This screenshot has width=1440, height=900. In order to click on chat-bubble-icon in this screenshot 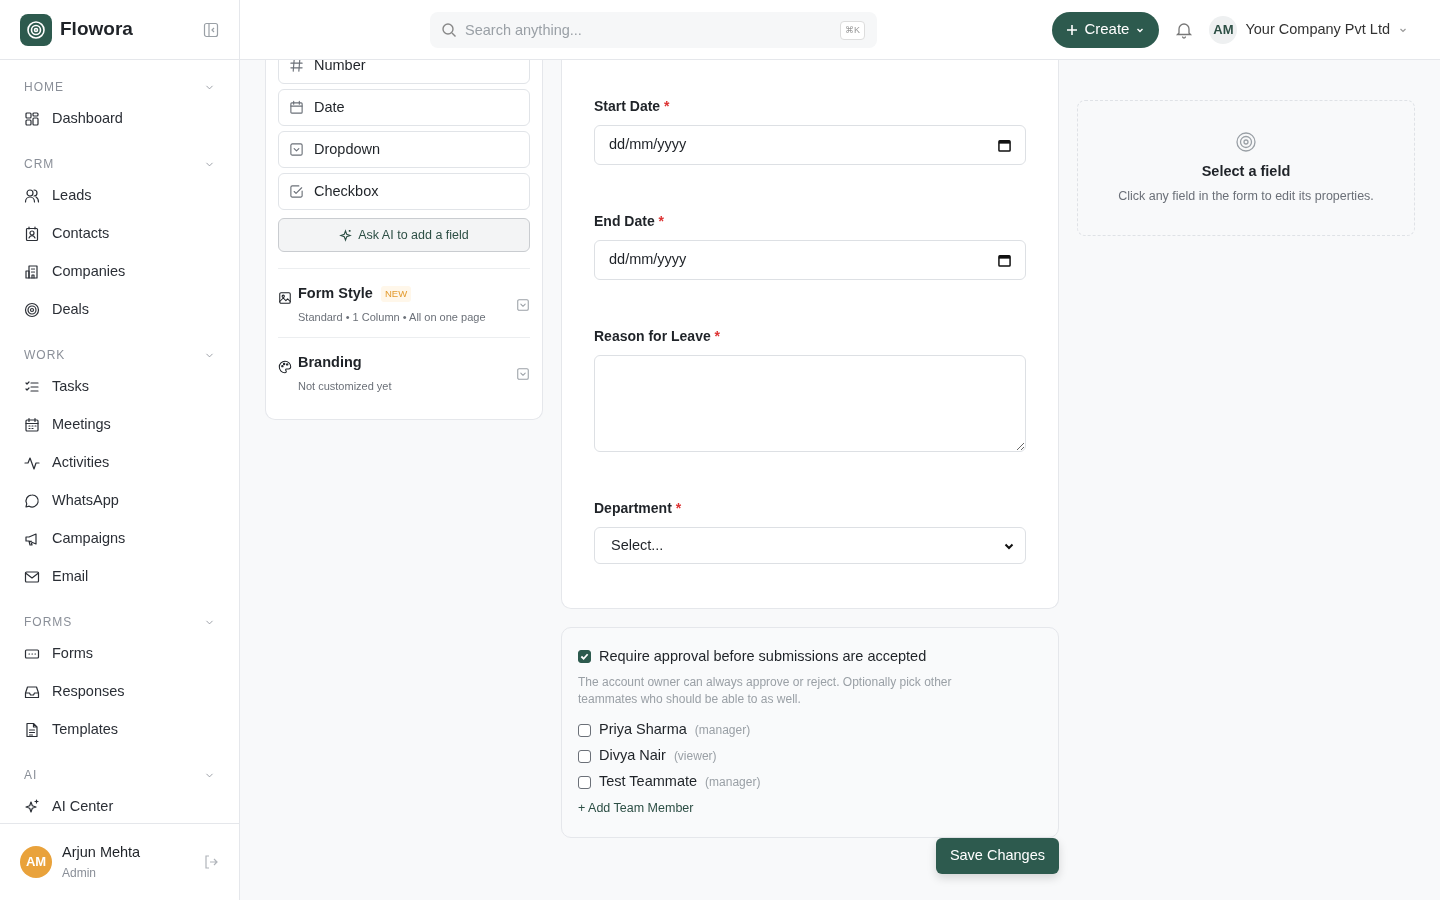, I will do `click(32, 501)`.